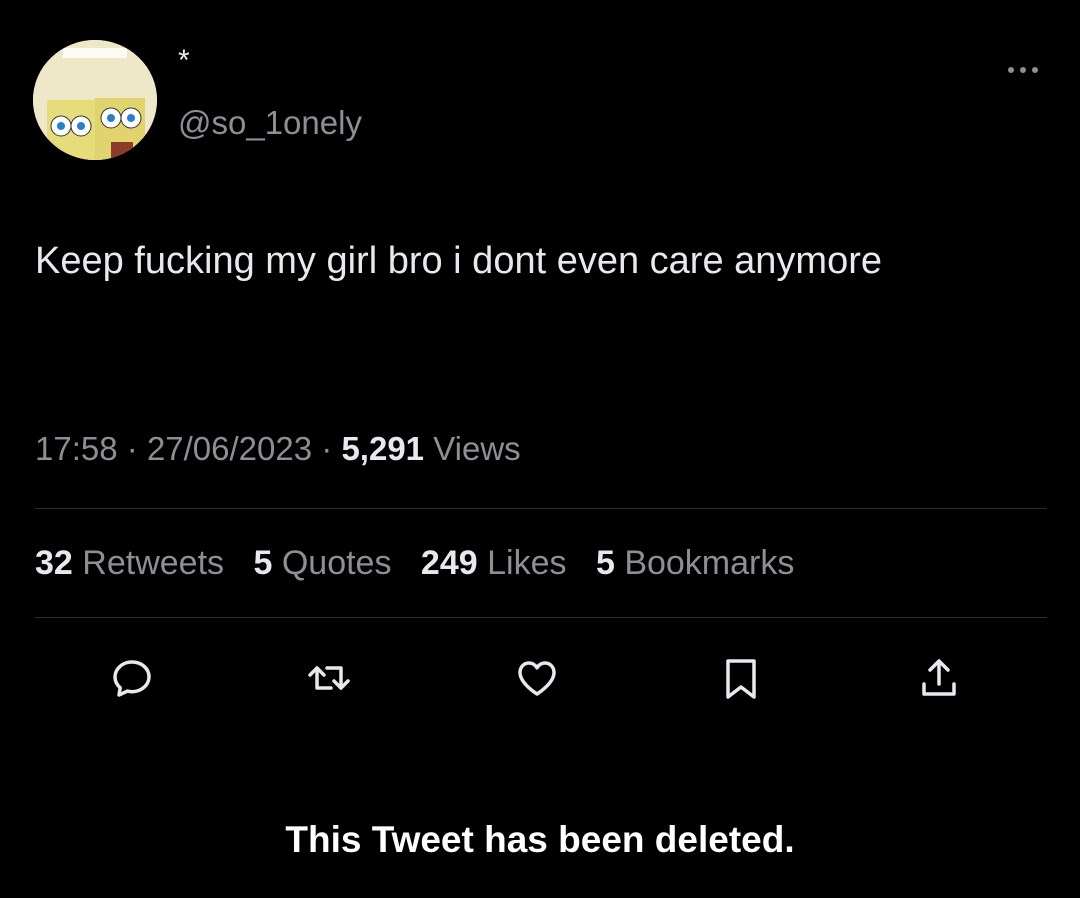 The width and height of the screenshot is (1080, 898). I want to click on reply-icon, so click(132, 678).